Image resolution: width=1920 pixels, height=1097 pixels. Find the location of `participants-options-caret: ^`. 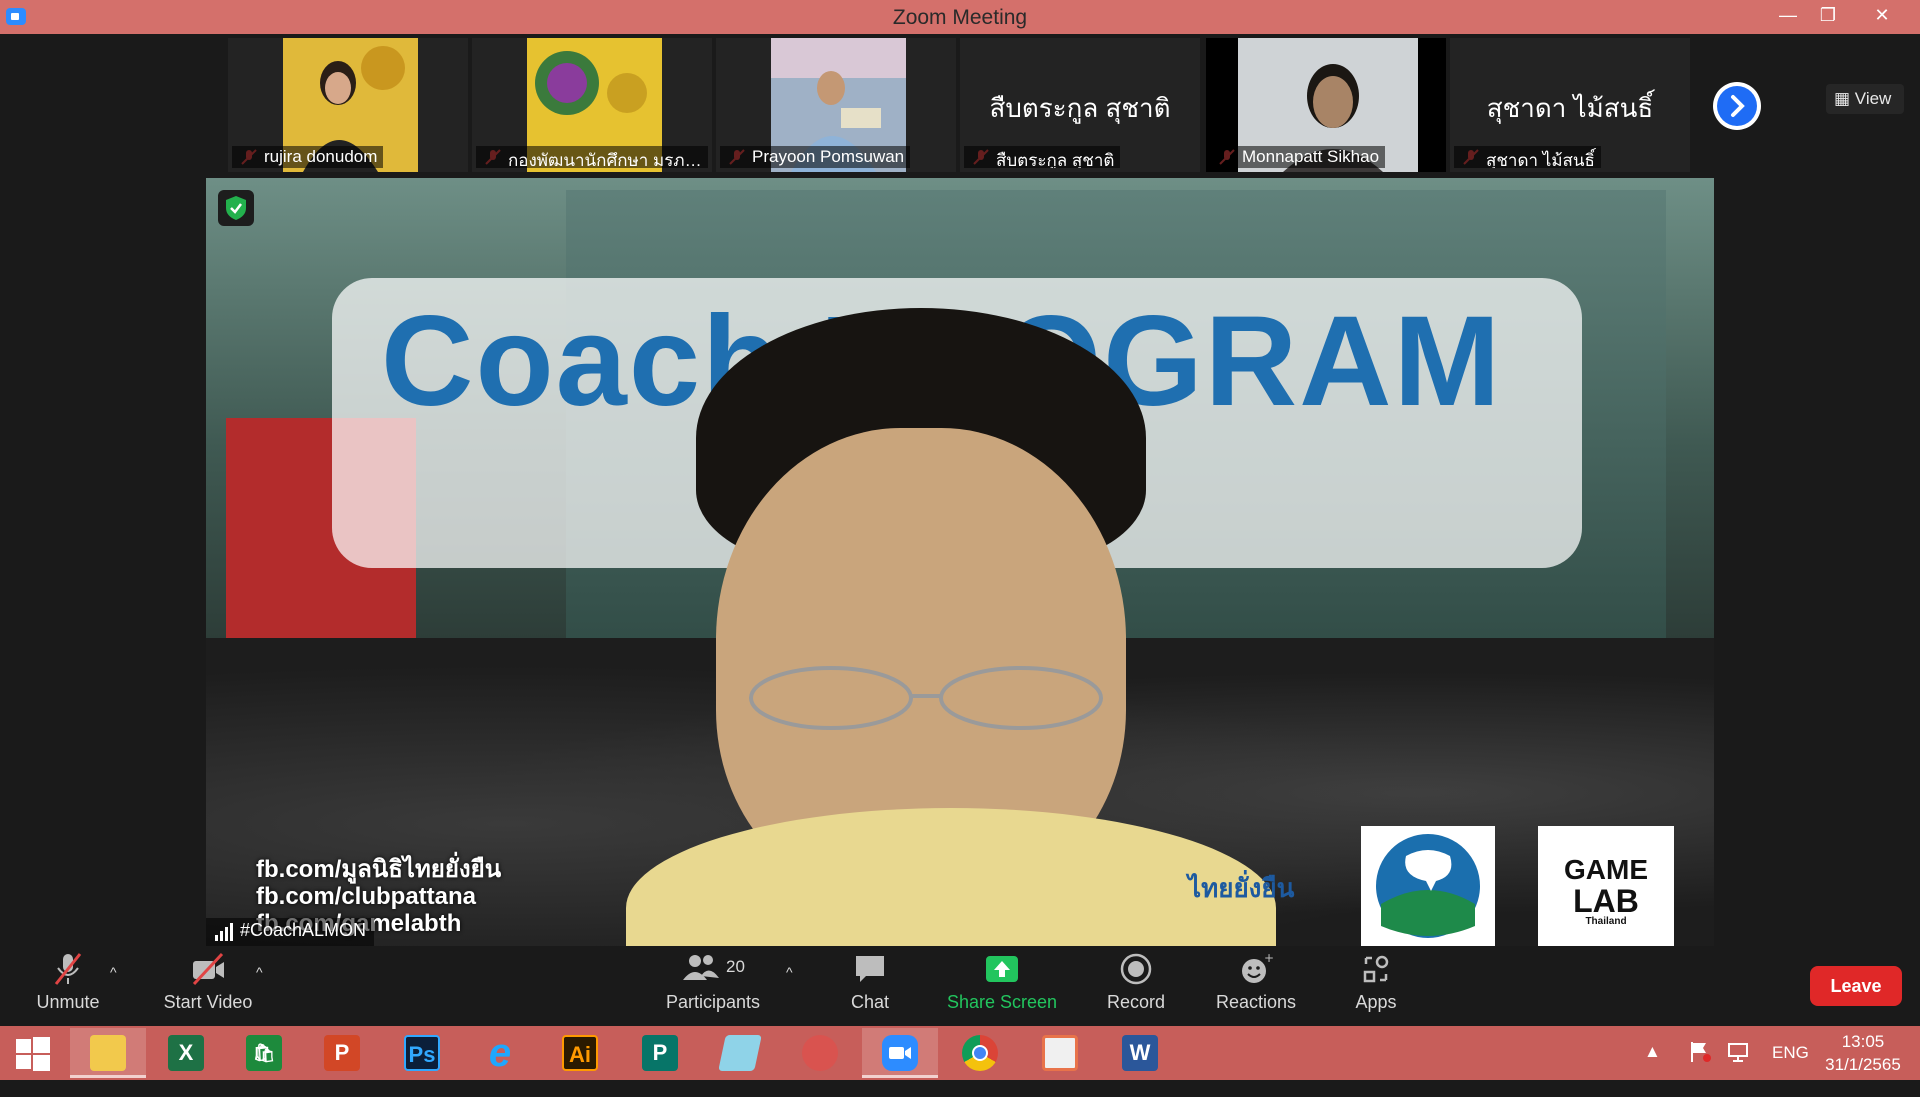

participants-options-caret: ^ is located at coordinates (789, 972).